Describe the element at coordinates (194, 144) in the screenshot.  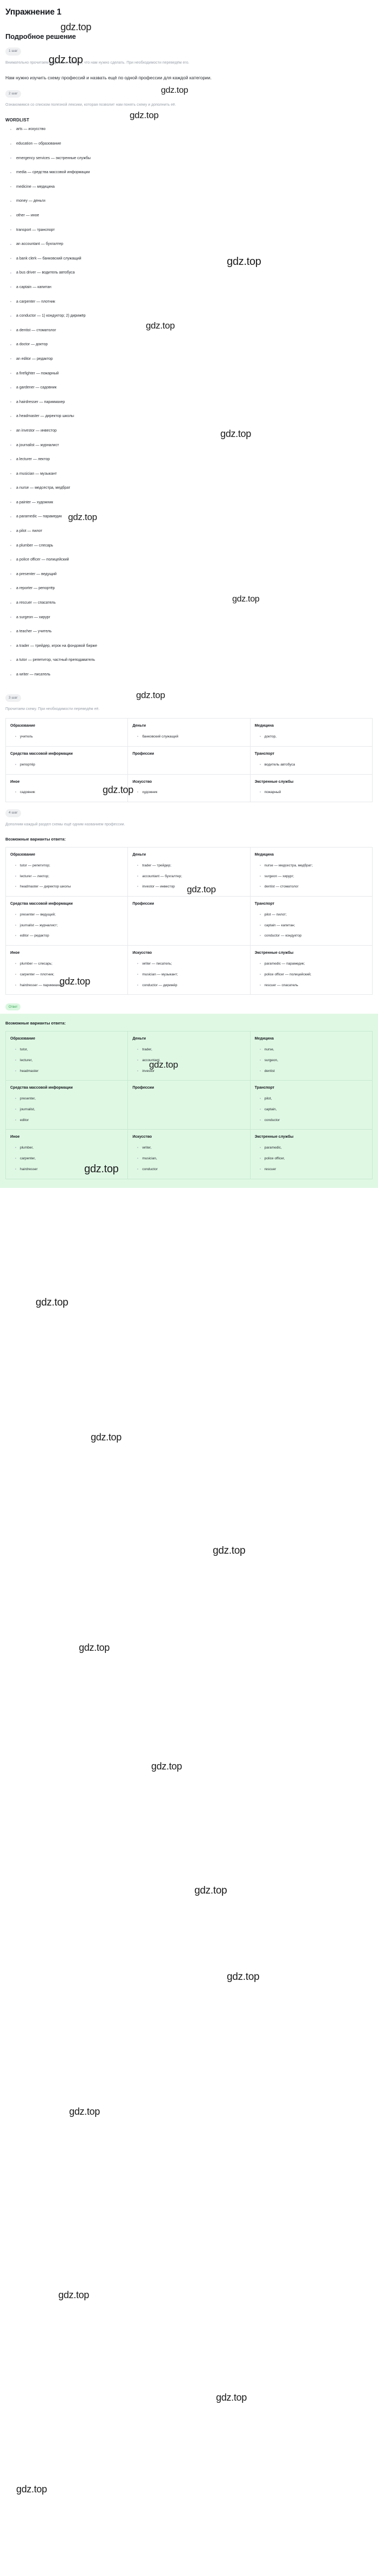
I see `wordlist-item: education — образование` at that location.